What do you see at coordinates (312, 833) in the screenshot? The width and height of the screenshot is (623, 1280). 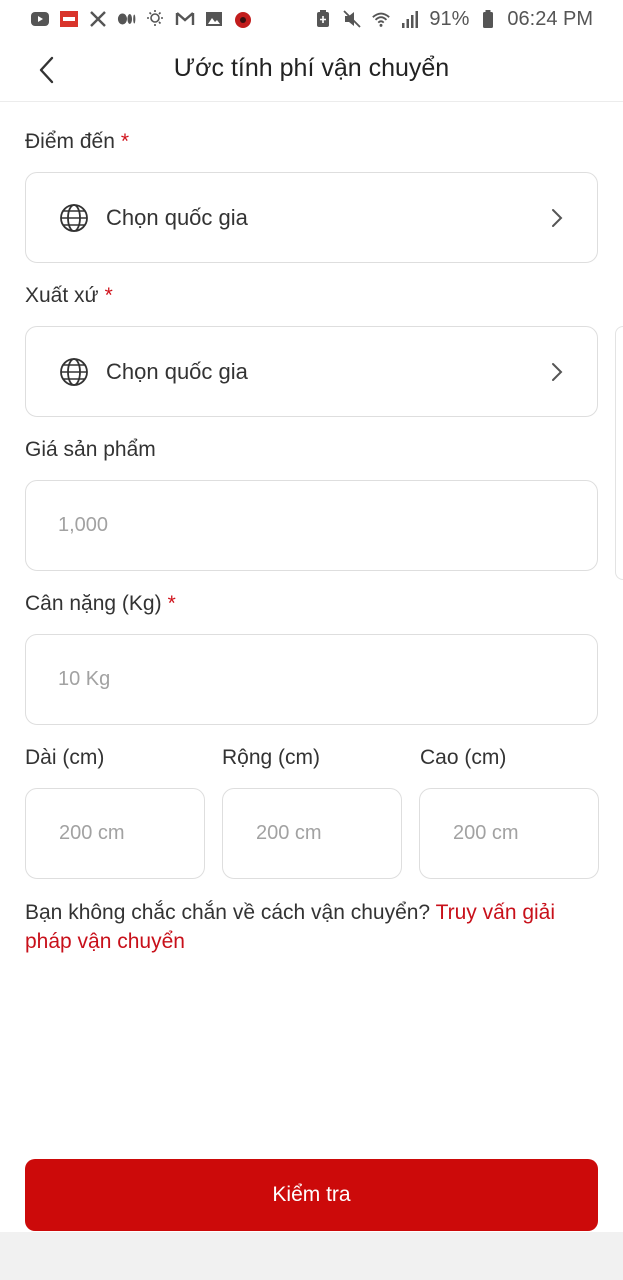 I see `width-input: 200 cm` at bounding box center [312, 833].